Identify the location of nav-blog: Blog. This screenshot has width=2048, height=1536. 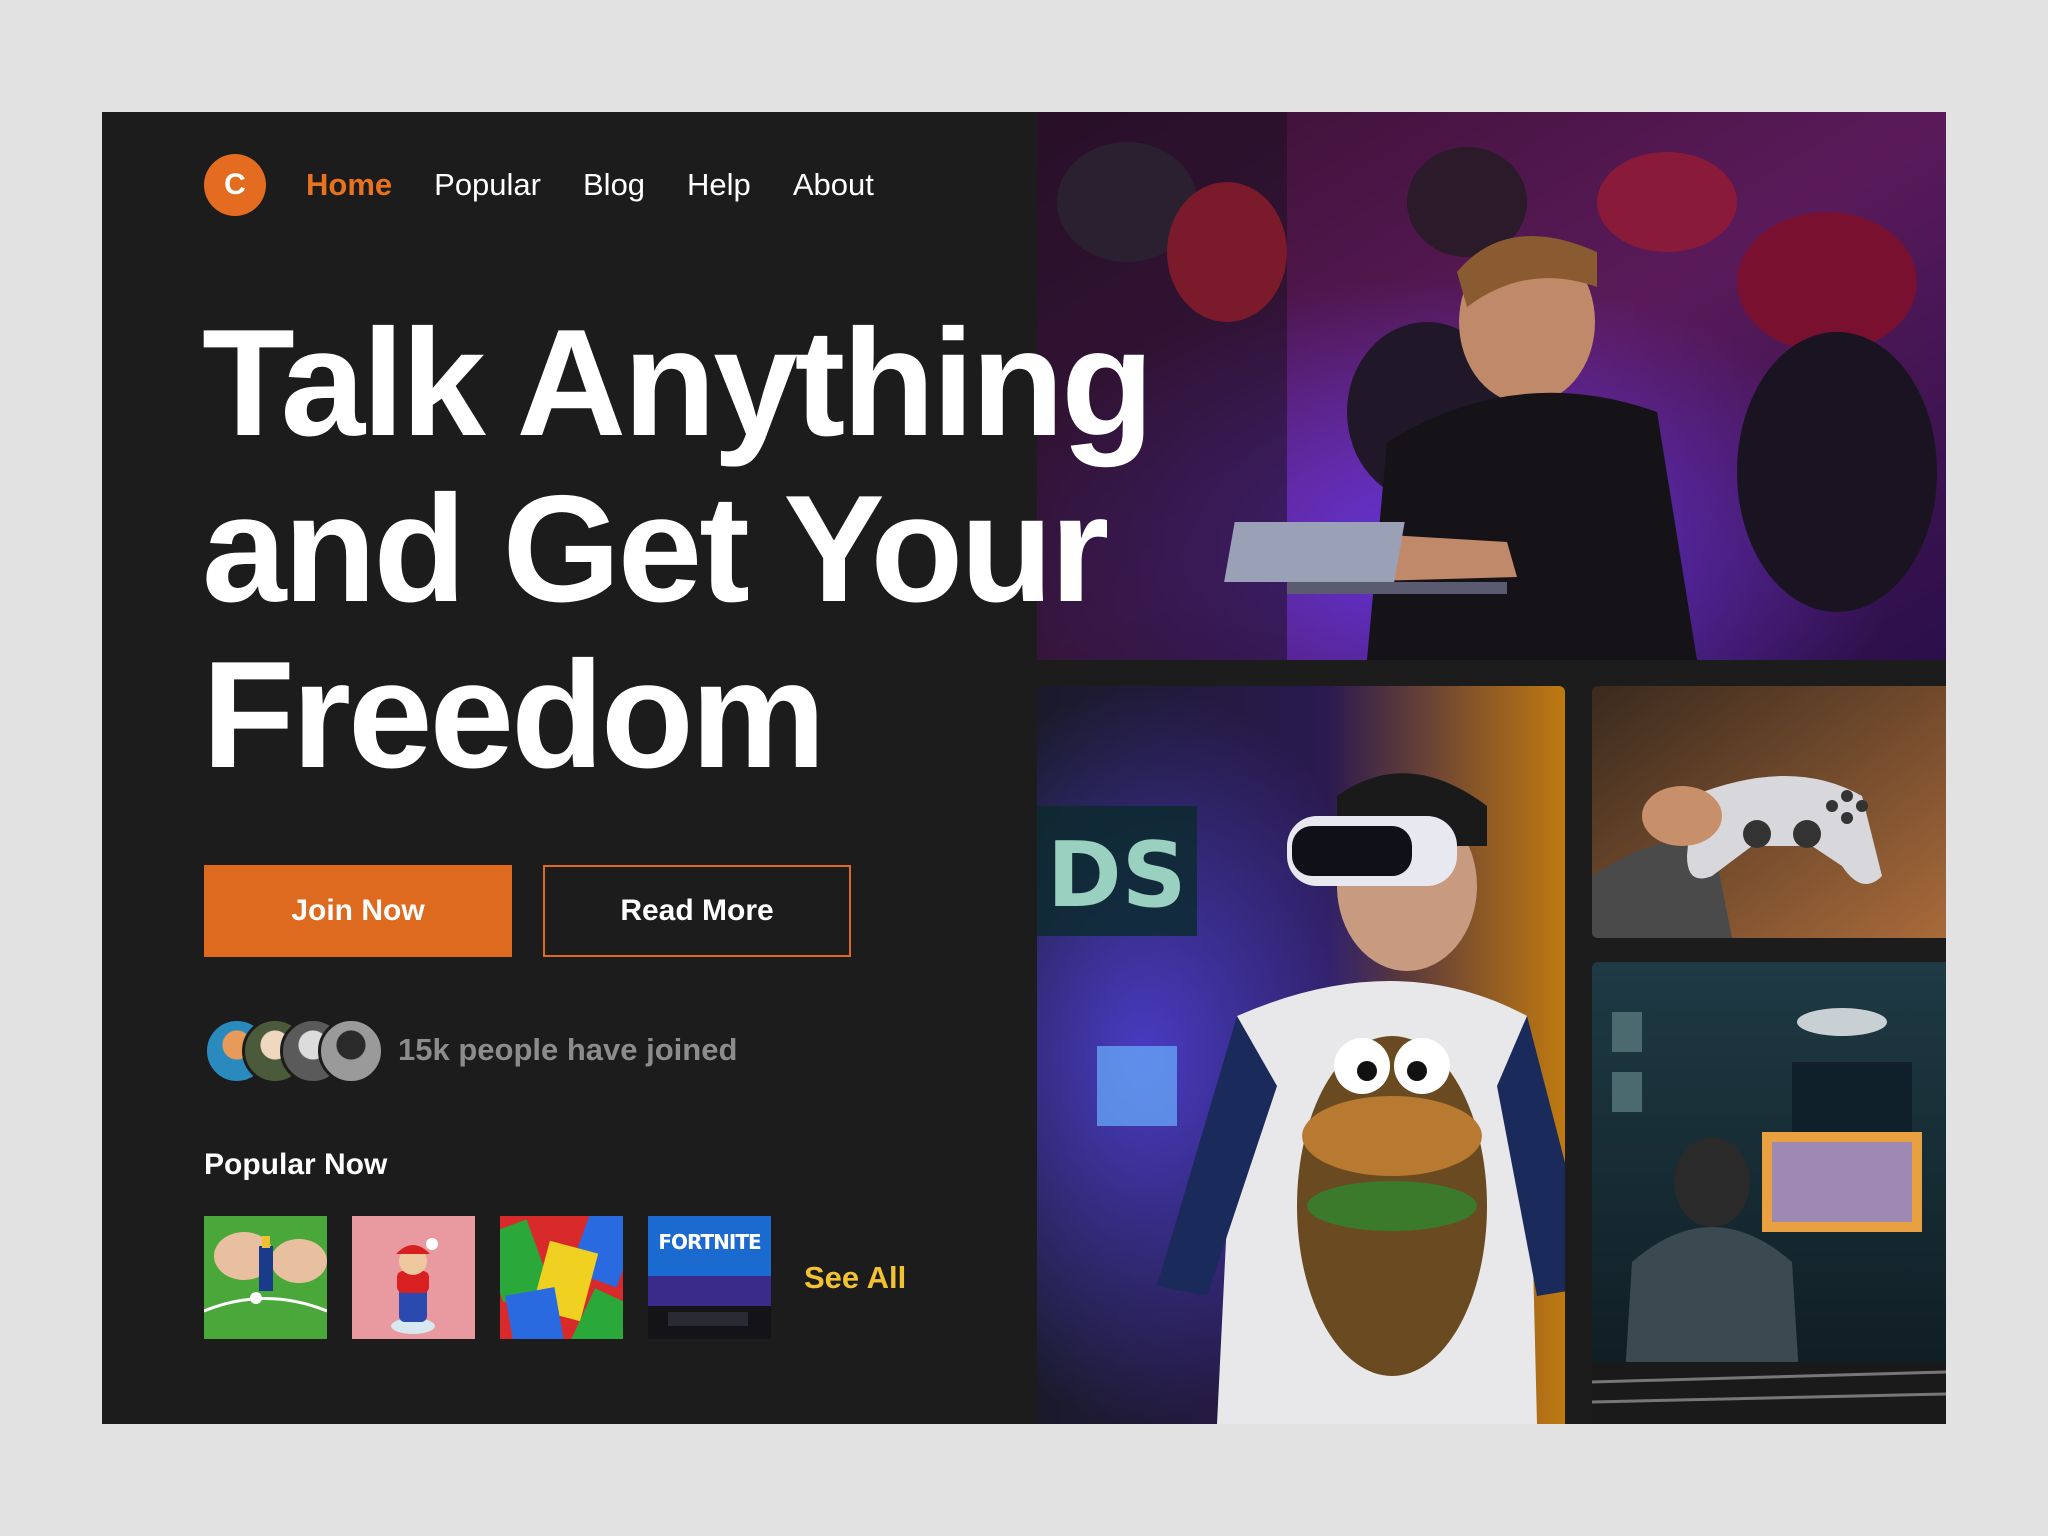
(614, 185).